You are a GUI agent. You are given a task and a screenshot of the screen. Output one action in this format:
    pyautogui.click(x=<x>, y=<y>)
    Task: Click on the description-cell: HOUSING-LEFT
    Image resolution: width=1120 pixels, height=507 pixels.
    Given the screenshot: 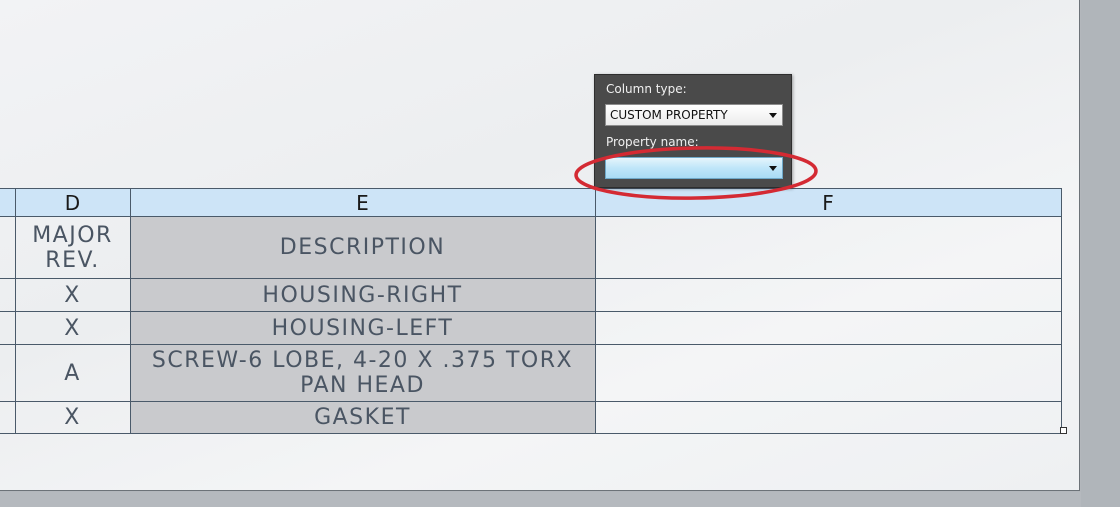 What is the action you would take?
    pyautogui.click(x=362, y=328)
    